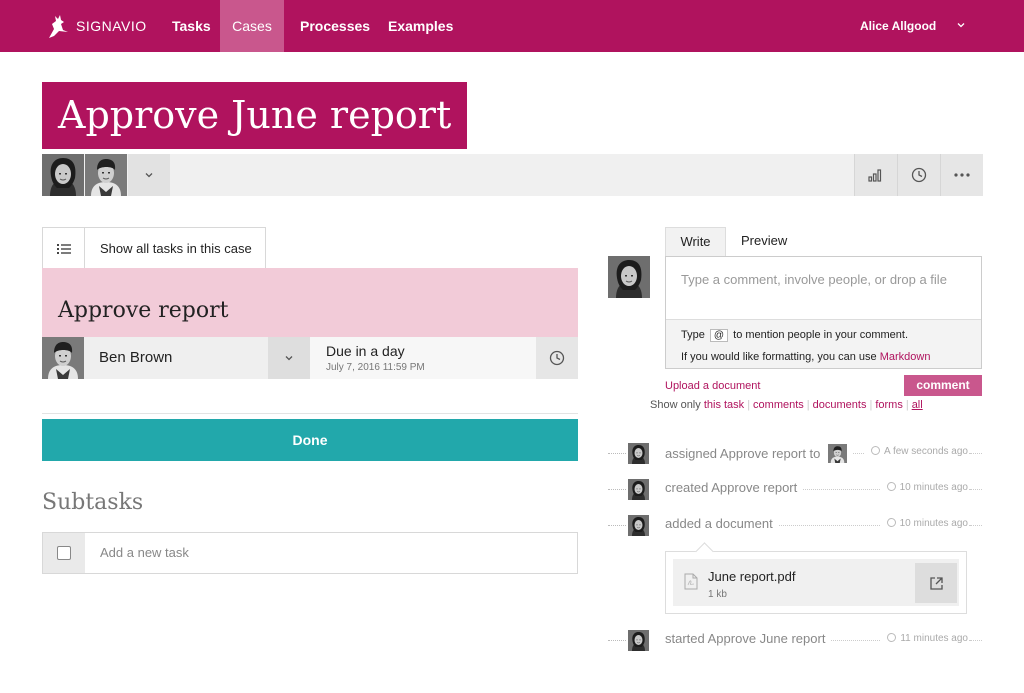  Describe the element at coordinates (695, 242) in the screenshot. I see `tab-write: Write` at that location.